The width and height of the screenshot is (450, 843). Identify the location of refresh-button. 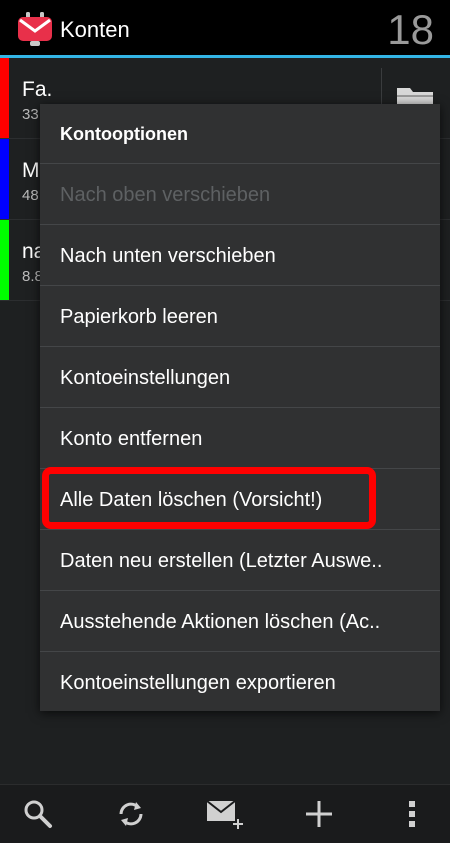
(131, 814).